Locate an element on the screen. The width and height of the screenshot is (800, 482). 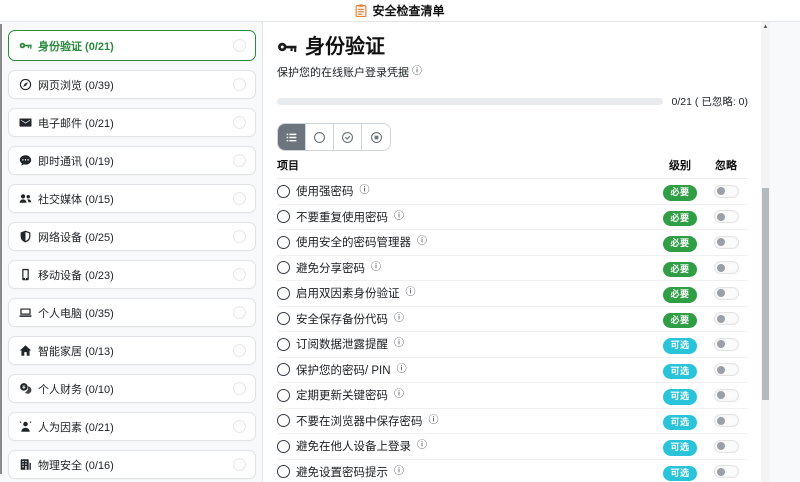
subtitle-text: 保护您的在线账户登录凭据 is located at coordinates (343, 73).